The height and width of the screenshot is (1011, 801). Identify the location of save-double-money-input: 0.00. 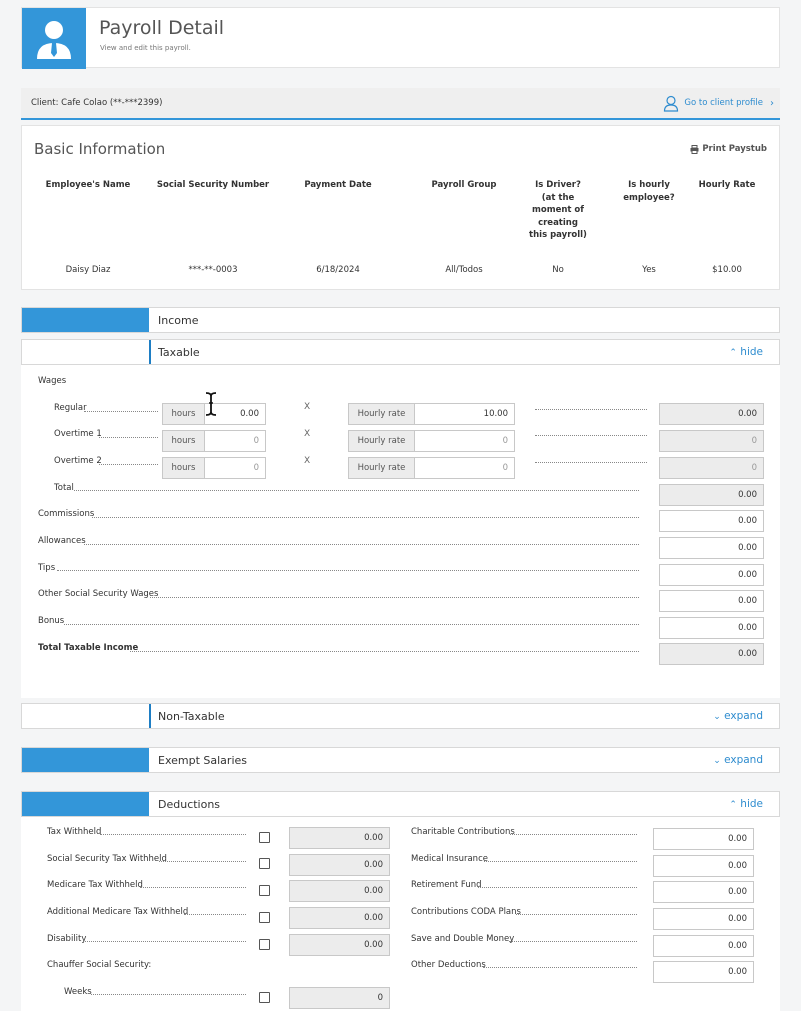
(703, 946).